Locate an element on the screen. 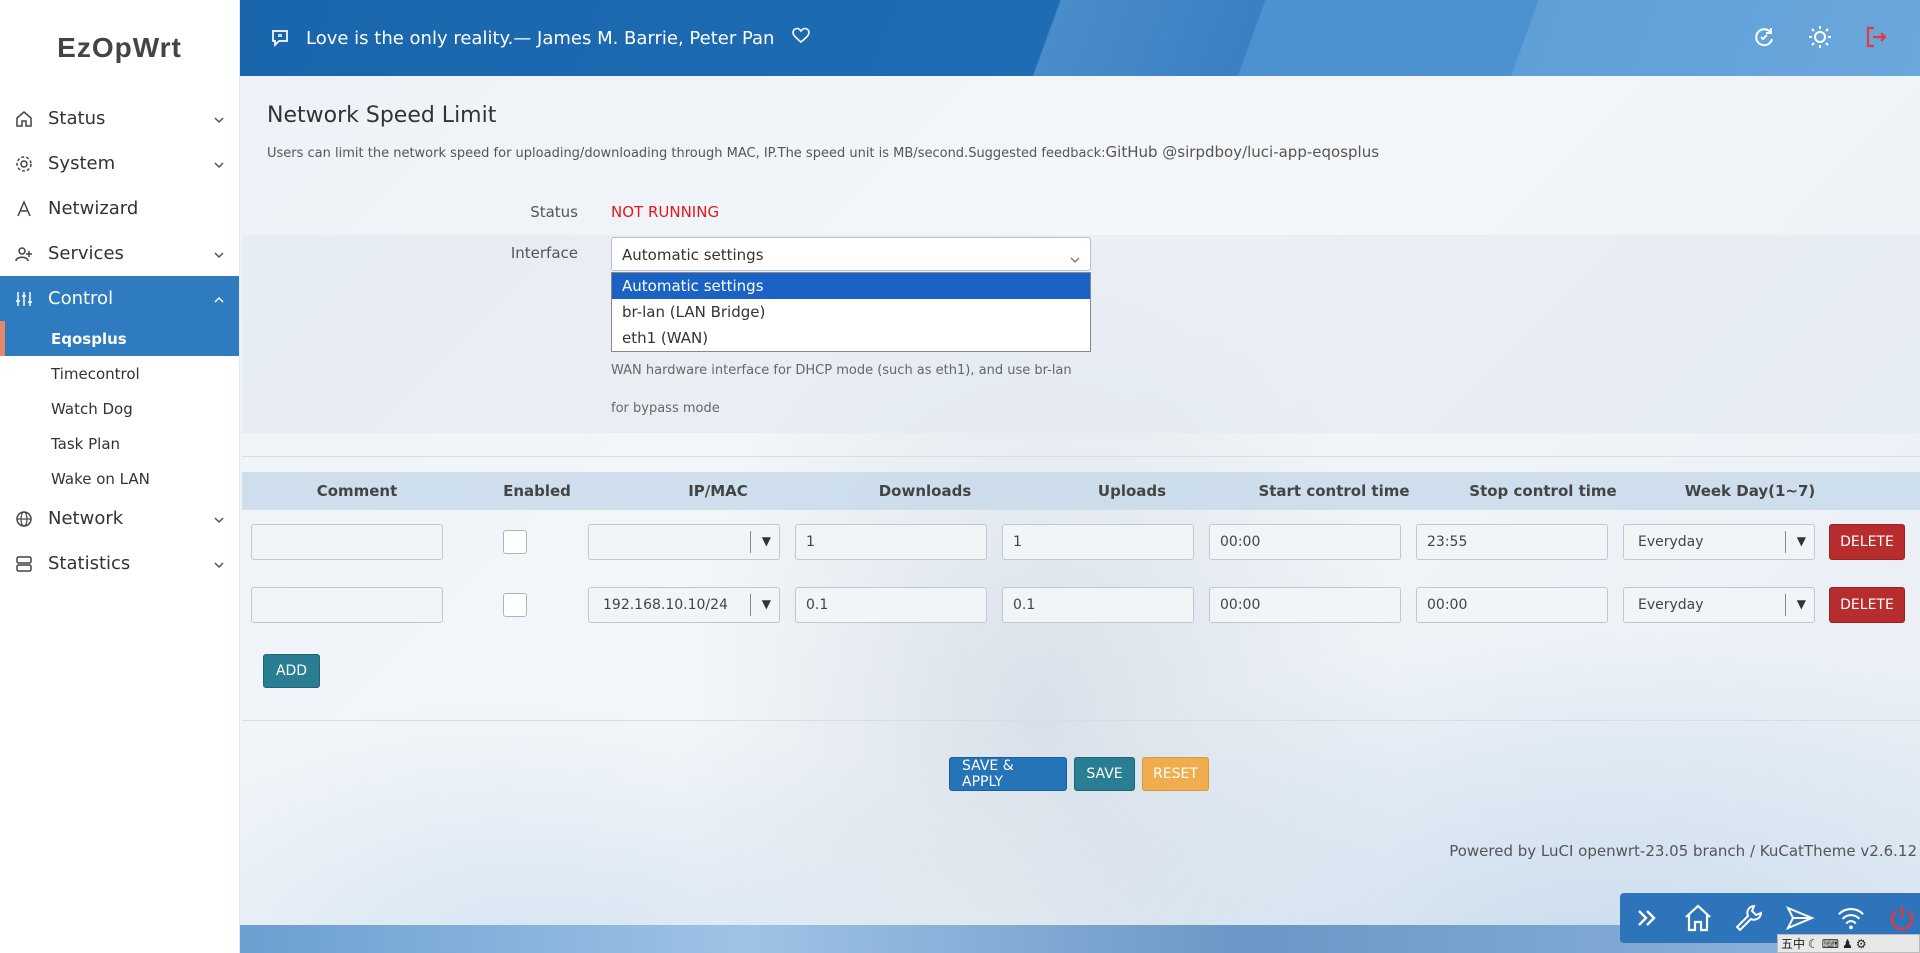 The height and width of the screenshot is (953, 1920). interface-select-value: Automatic settings is located at coordinates (693, 255).